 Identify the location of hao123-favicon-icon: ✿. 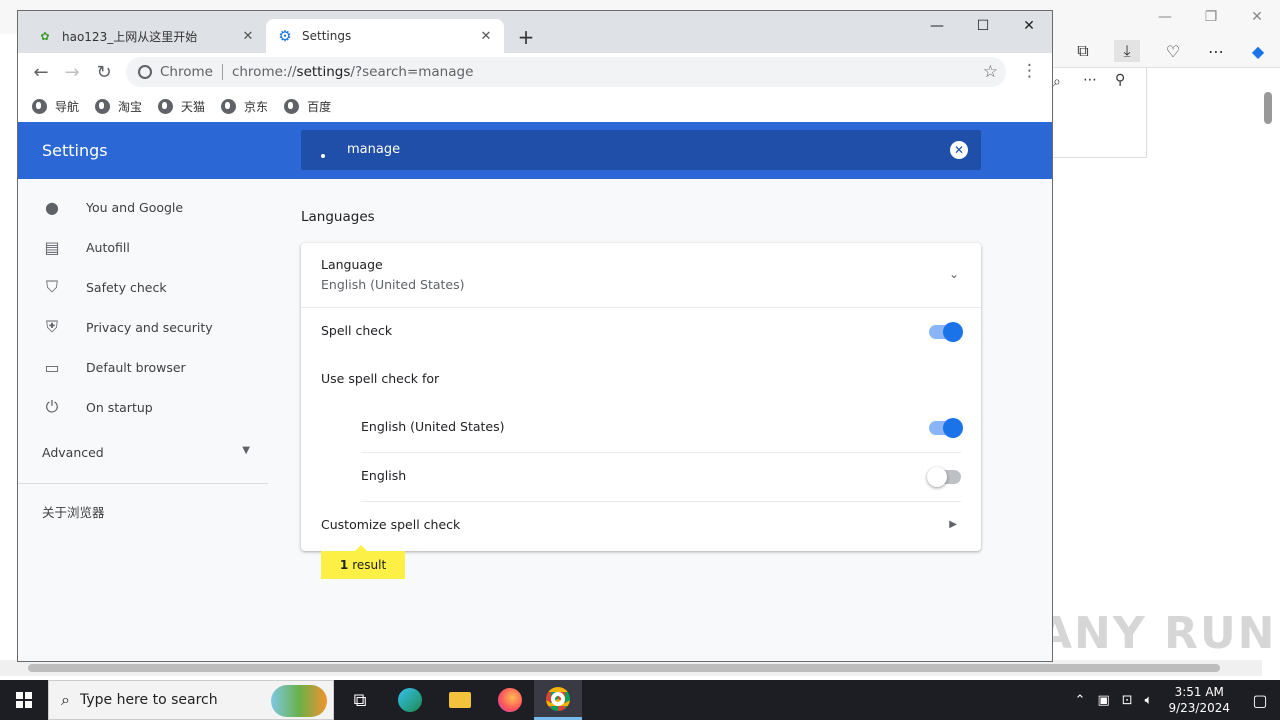
(45, 36).